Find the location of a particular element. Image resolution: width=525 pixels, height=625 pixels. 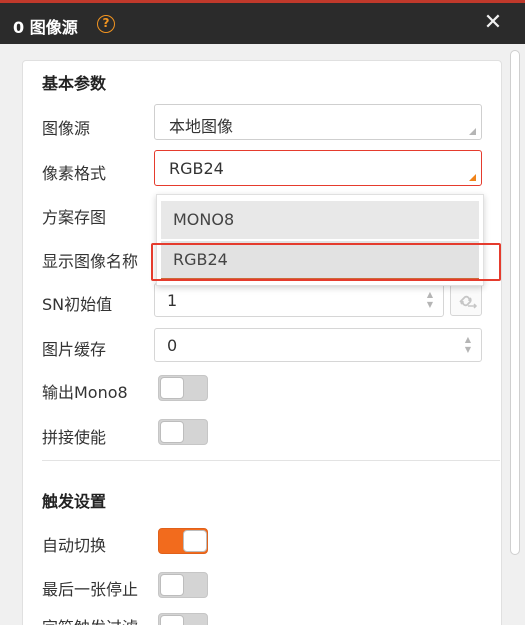

pixel-format-dropdown: MONO8 RGB24 is located at coordinates (320, 240).